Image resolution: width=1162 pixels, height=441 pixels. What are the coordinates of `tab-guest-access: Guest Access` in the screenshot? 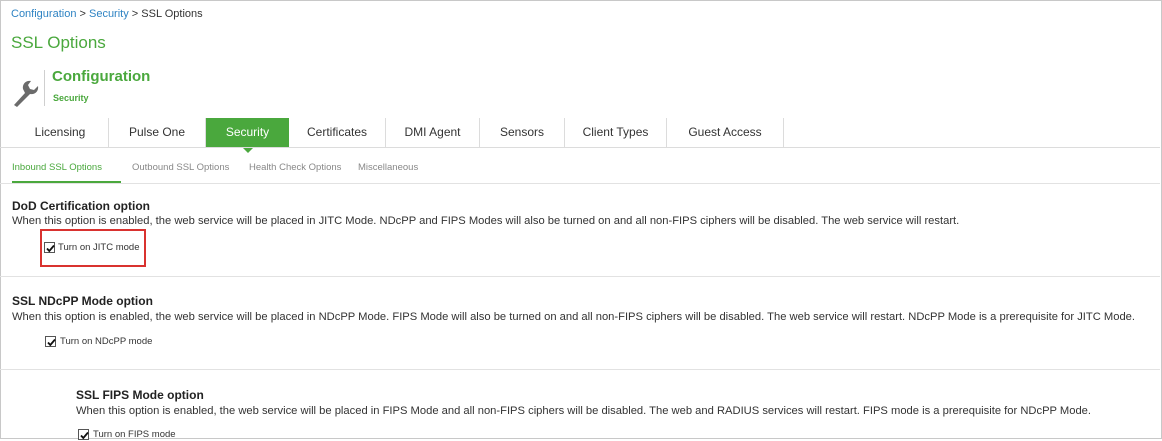 It's located at (725, 132).